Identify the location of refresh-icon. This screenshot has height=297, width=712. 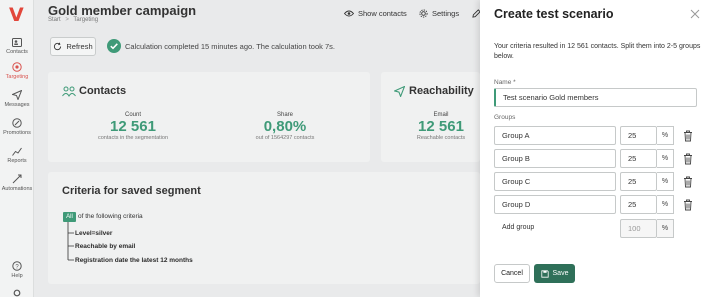
(58, 46).